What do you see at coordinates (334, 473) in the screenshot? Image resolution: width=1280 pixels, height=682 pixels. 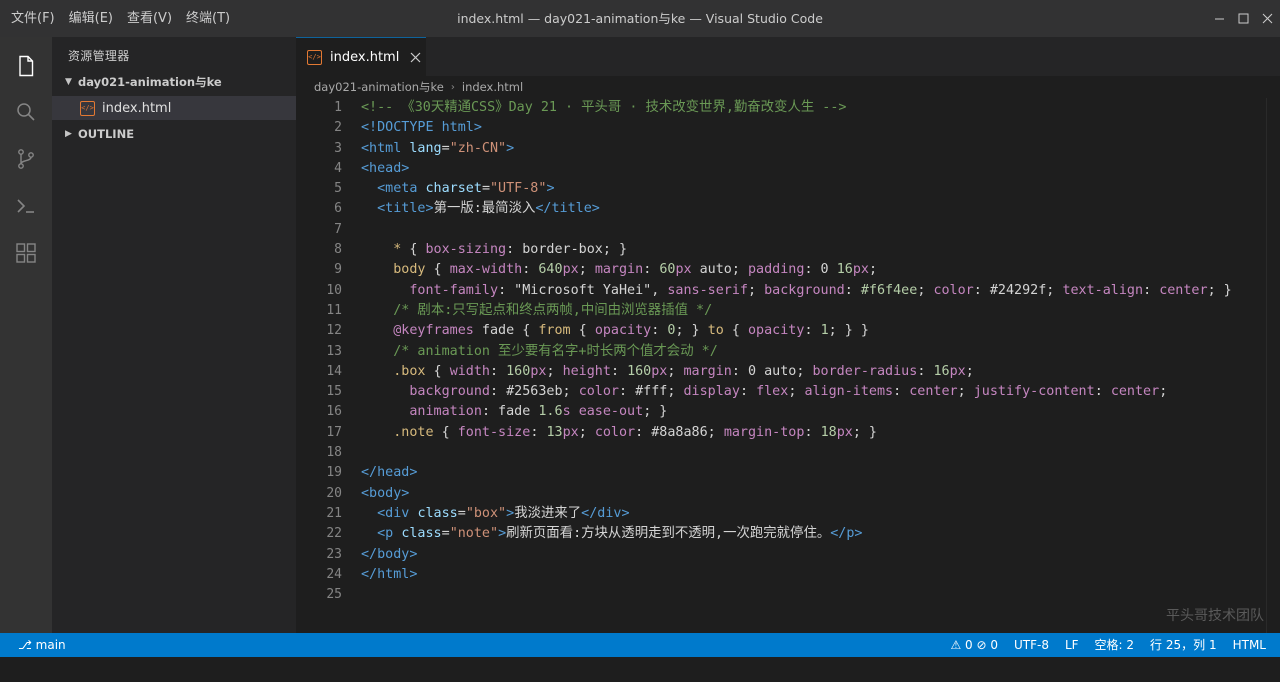 I see `line-number: 19` at bounding box center [334, 473].